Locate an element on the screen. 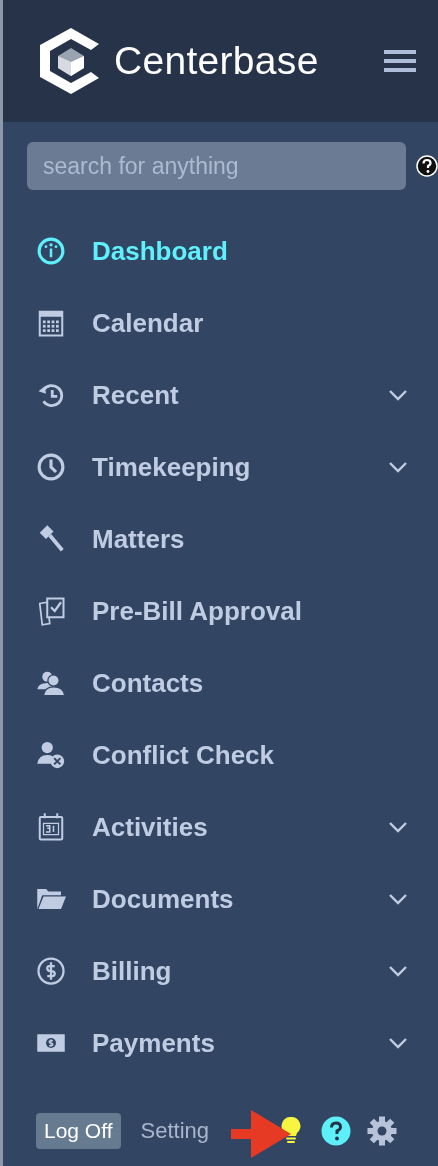 The width and height of the screenshot is (438, 1166). approval-icon is located at coordinates (51, 611).